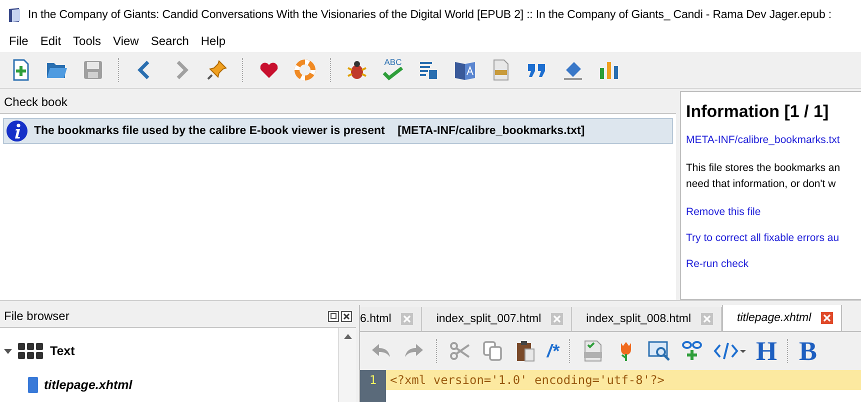 This screenshot has width=861, height=402. What do you see at coordinates (17, 131) in the screenshot?
I see `info-icon` at bounding box center [17, 131].